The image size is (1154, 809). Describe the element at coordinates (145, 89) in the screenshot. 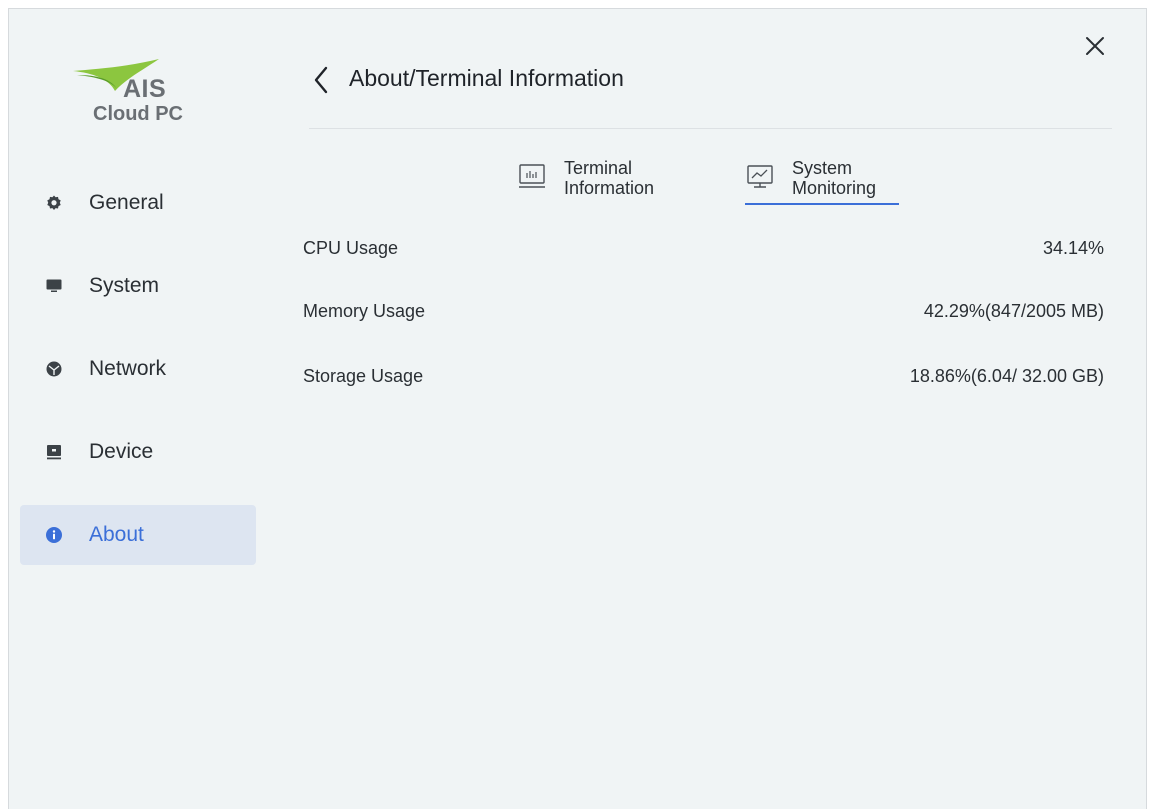

I see `logo-brand-text: AIS` at that location.